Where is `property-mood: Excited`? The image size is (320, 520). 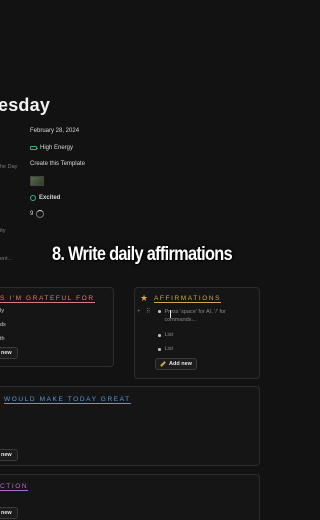 property-mood: Excited is located at coordinates (45, 198).